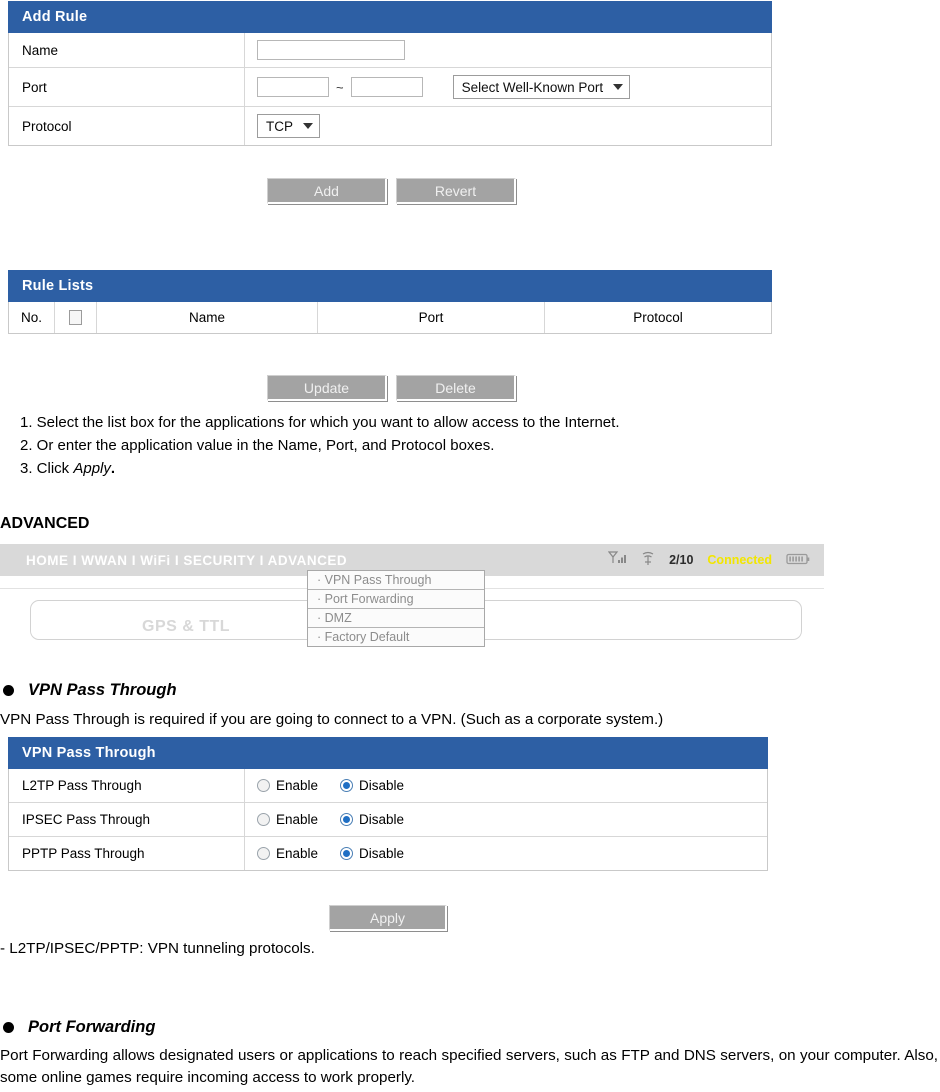 This screenshot has width=940, height=1092. What do you see at coordinates (330, 785) in the screenshot?
I see `l2tp-radio-group: Enable Disable` at bounding box center [330, 785].